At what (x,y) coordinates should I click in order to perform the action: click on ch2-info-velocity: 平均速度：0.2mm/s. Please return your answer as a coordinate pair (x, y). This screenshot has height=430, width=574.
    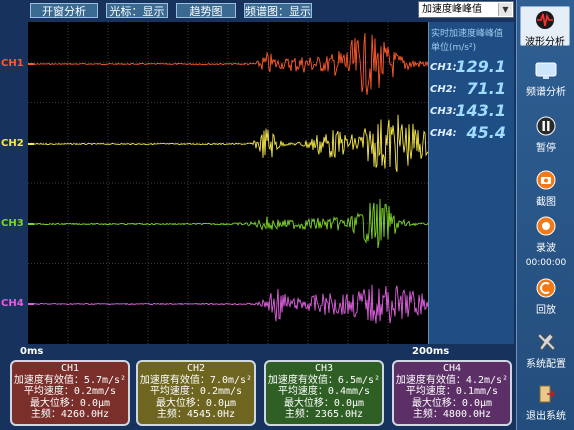
    Looking at the image, I should click on (196, 391).